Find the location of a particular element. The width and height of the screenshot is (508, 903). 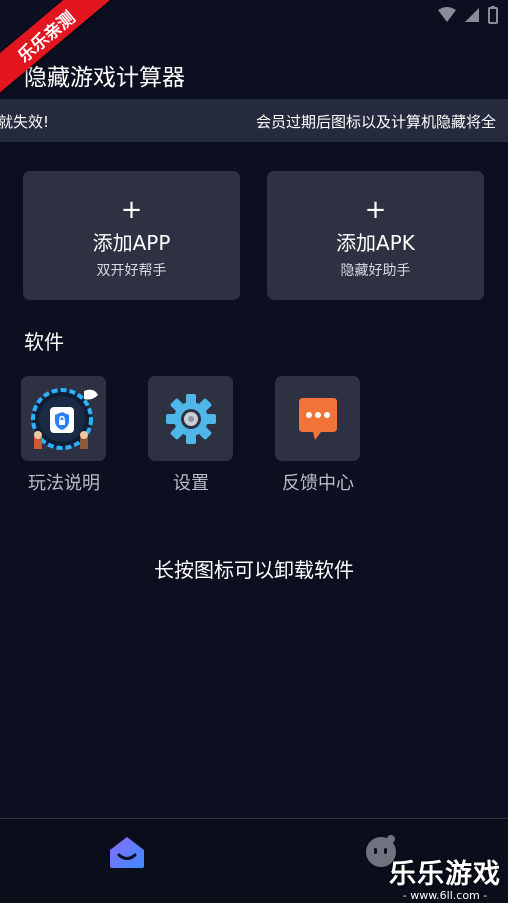

wifi-icon is located at coordinates (447, 14).